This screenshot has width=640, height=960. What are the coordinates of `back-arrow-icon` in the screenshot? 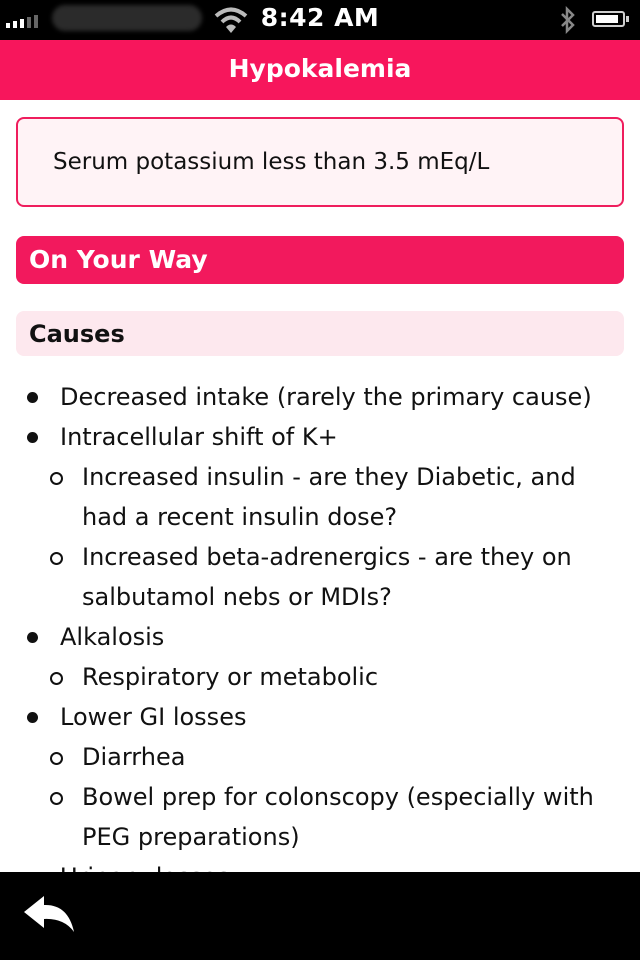 It's located at (50, 916).